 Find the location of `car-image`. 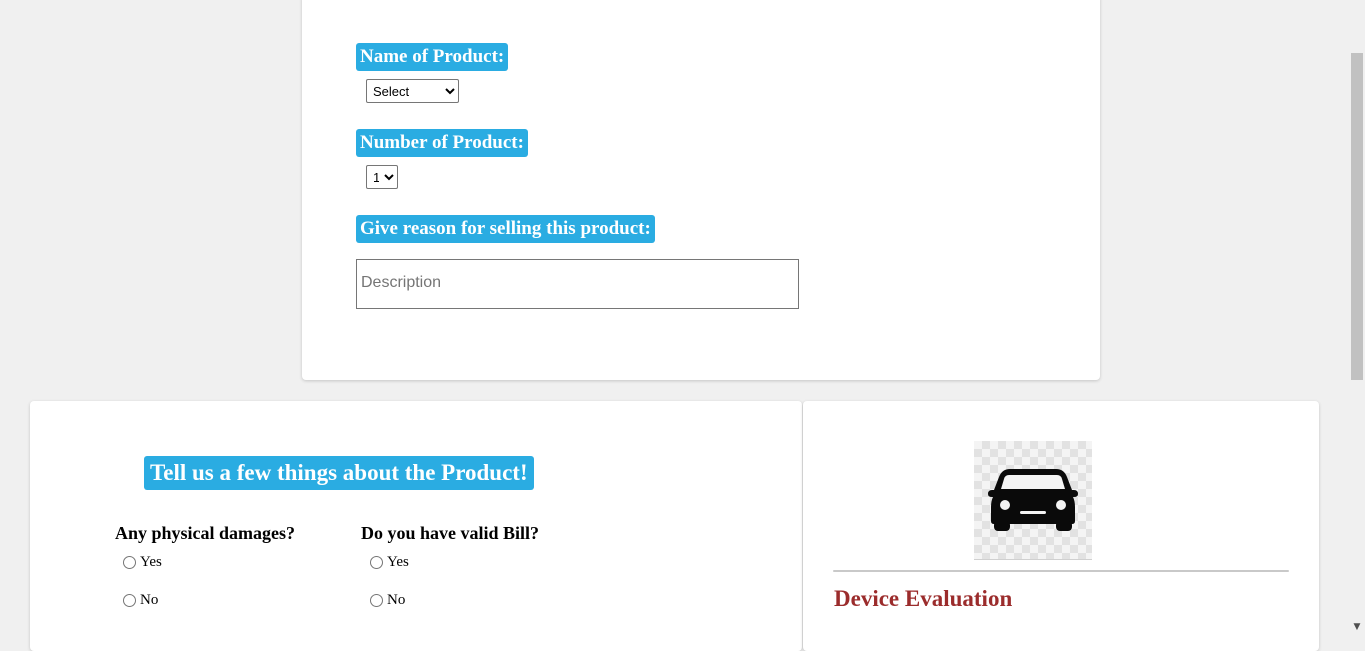

car-image is located at coordinates (1033, 500).